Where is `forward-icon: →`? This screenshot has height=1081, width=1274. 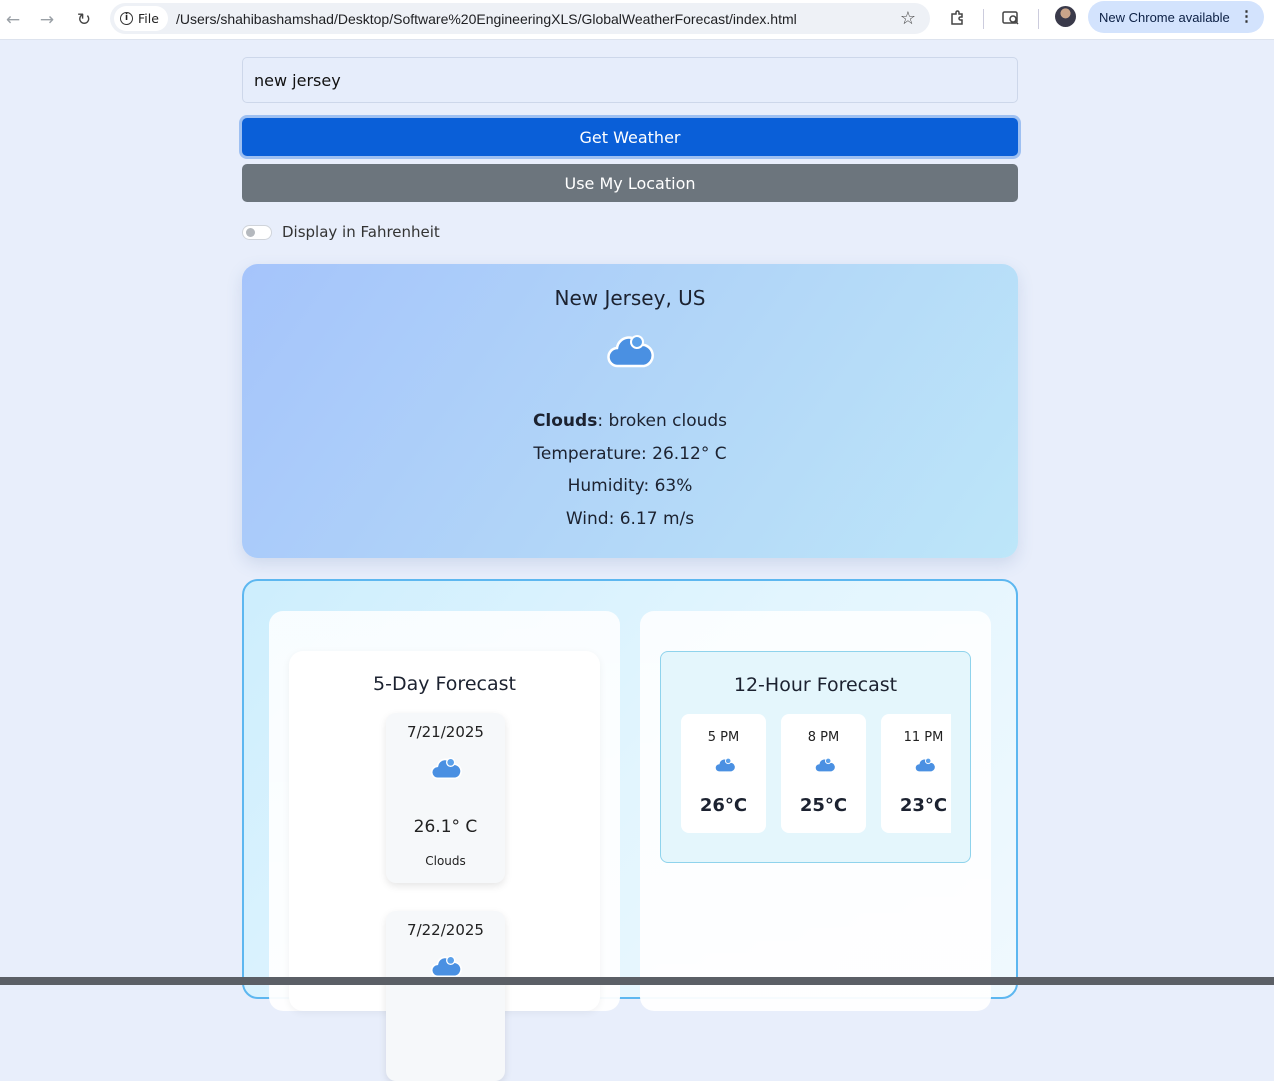
forward-icon: → is located at coordinates (47, 20).